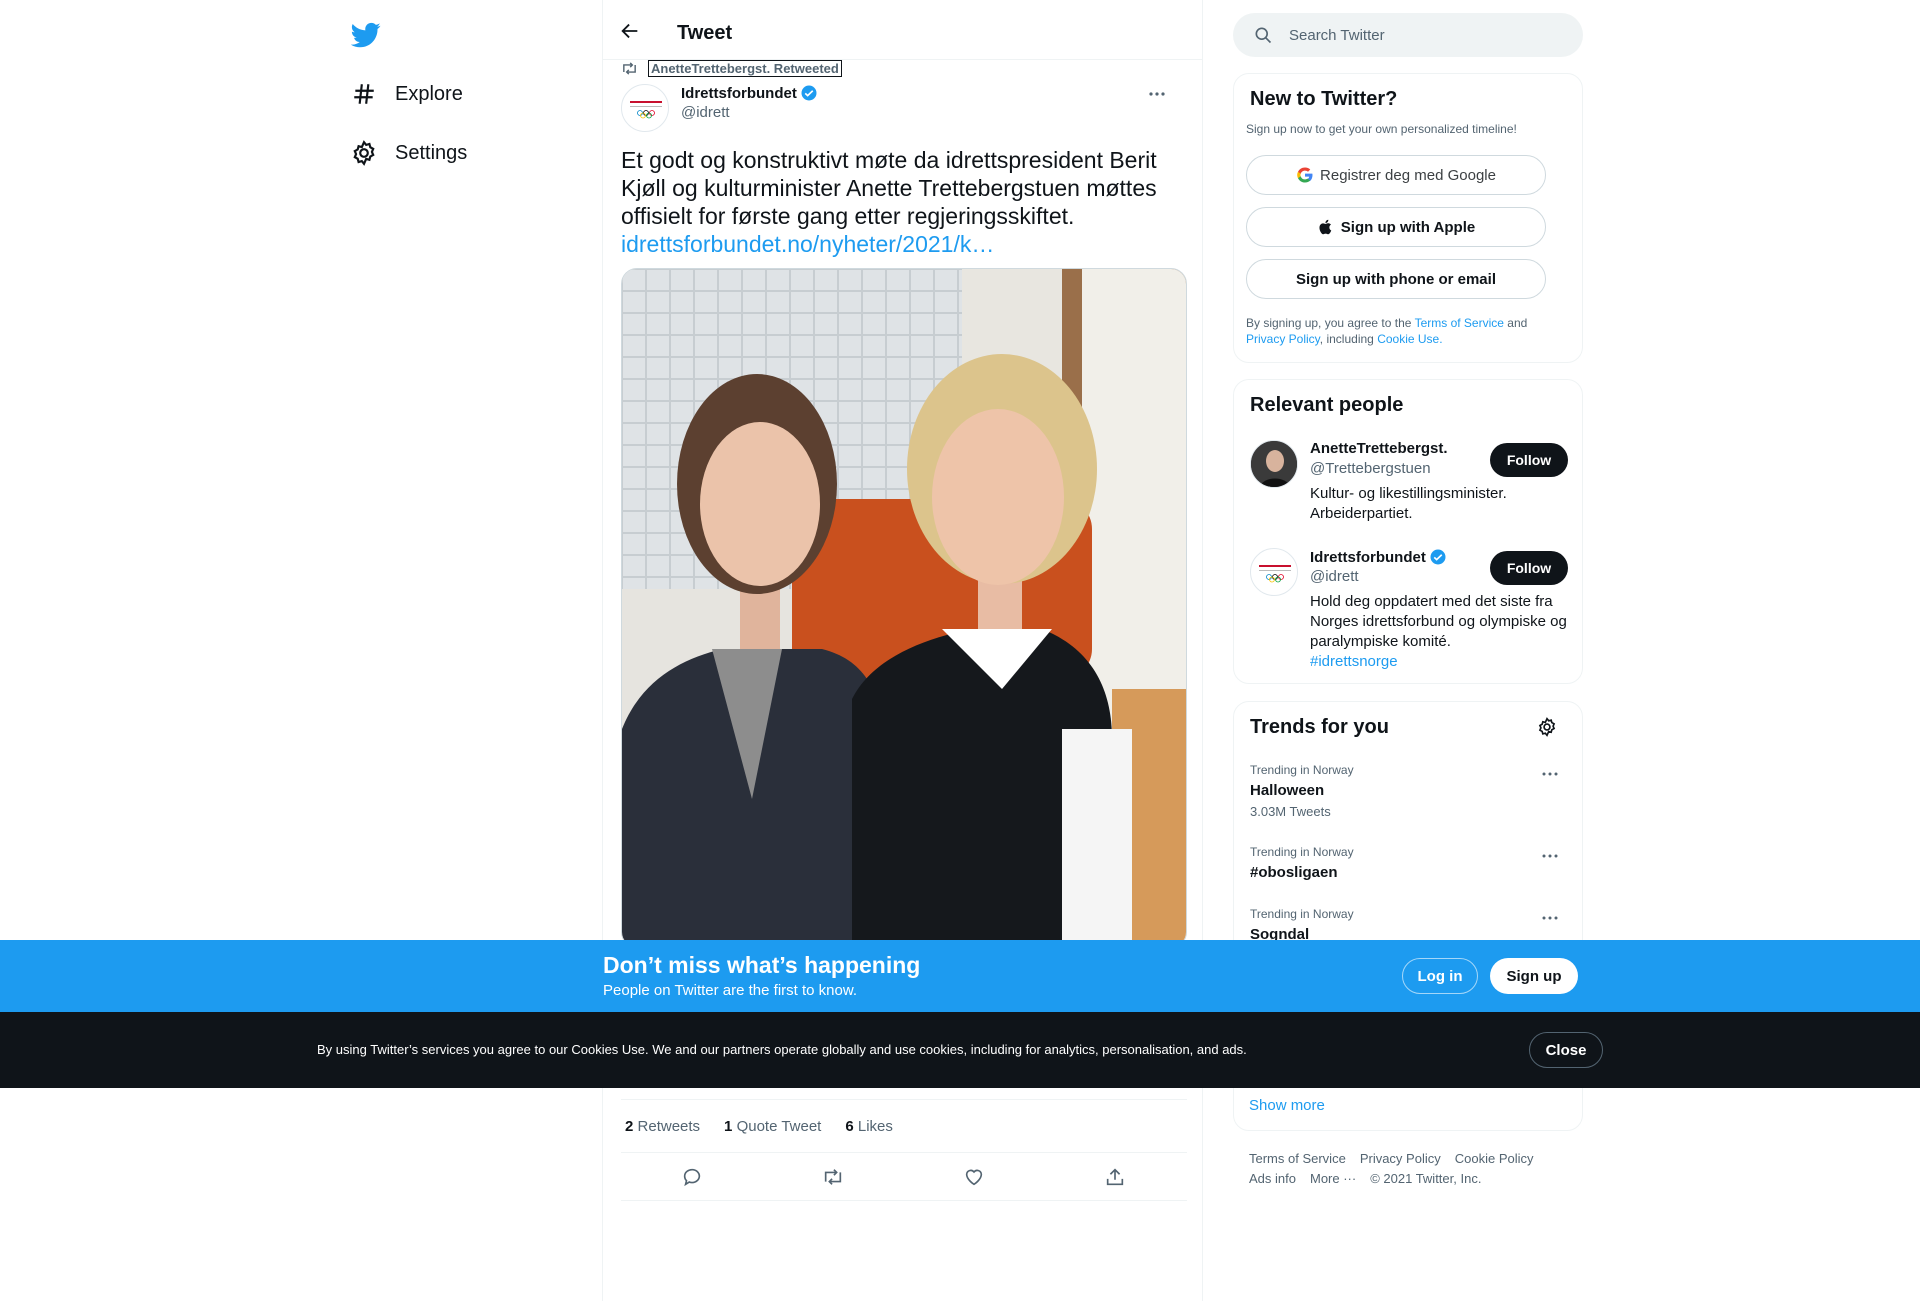  What do you see at coordinates (1334, 576) in the screenshot?
I see `person-handle: @idrett` at bounding box center [1334, 576].